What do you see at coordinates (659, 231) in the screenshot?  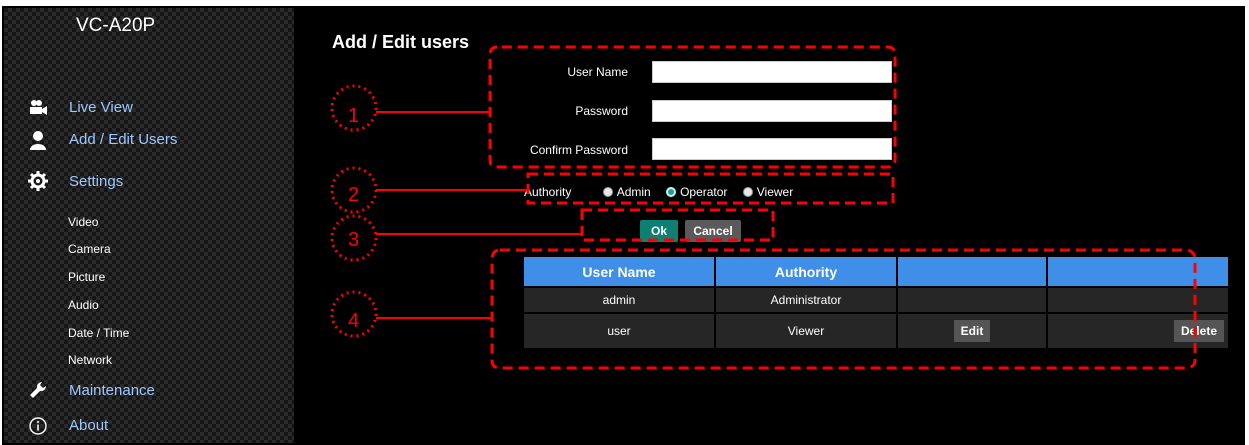 I see `ok-button: Ok` at bounding box center [659, 231].